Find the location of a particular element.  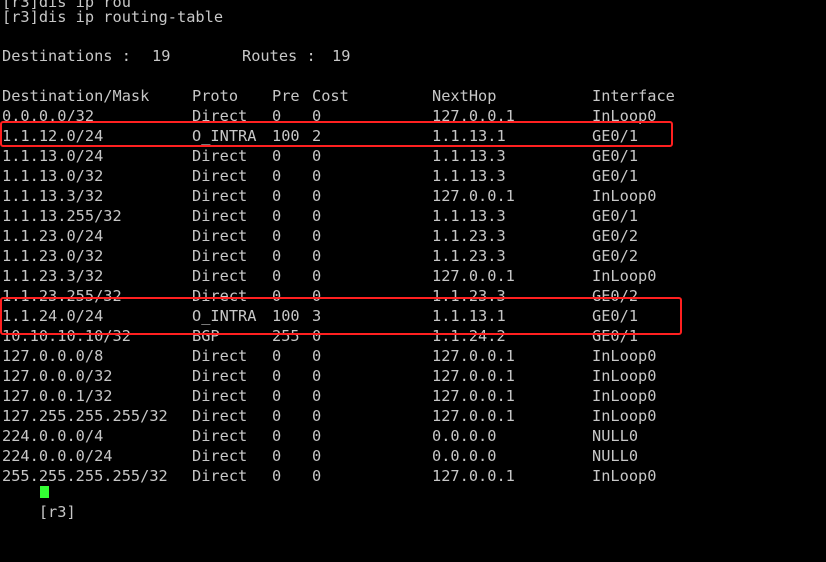

route-destination: 127.0.0.1/32 is located at coordinates (57, 396).